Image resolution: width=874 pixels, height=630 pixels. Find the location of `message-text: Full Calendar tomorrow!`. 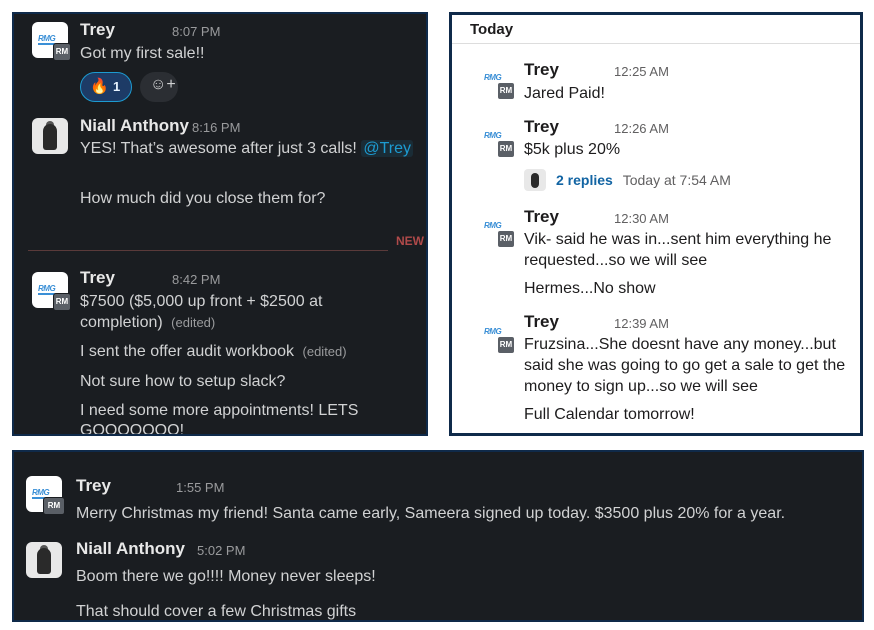

message-text: Full Calendar tomorrow! is located at coordinates (609, 414).